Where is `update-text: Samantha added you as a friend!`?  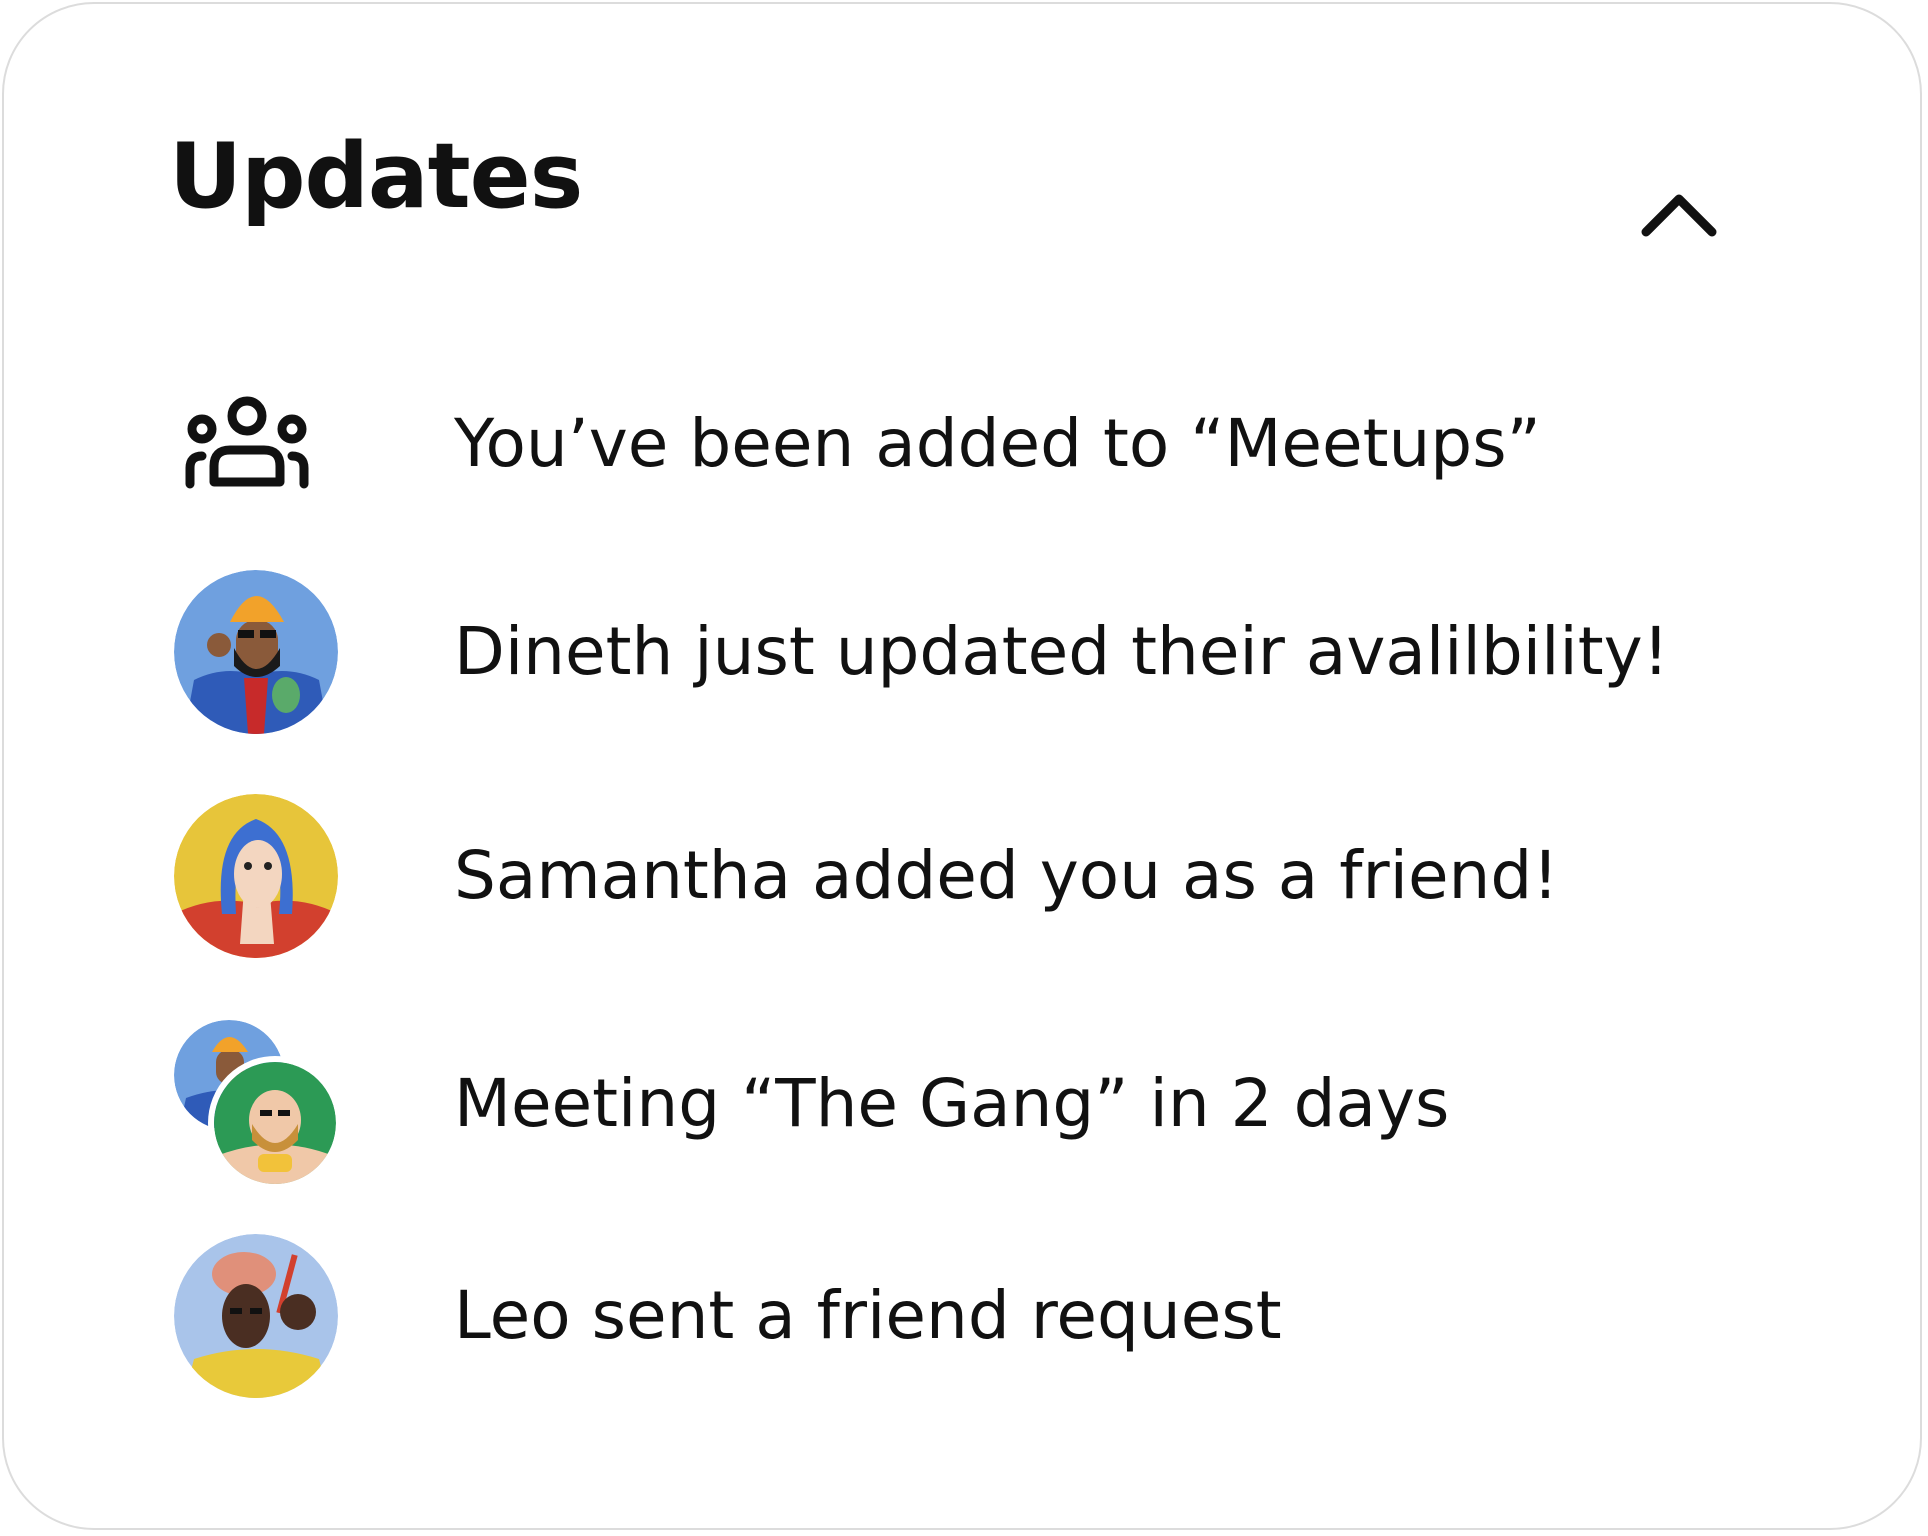 update-text: Samantha added you as a friend! is located at coordinates (1006, 875).